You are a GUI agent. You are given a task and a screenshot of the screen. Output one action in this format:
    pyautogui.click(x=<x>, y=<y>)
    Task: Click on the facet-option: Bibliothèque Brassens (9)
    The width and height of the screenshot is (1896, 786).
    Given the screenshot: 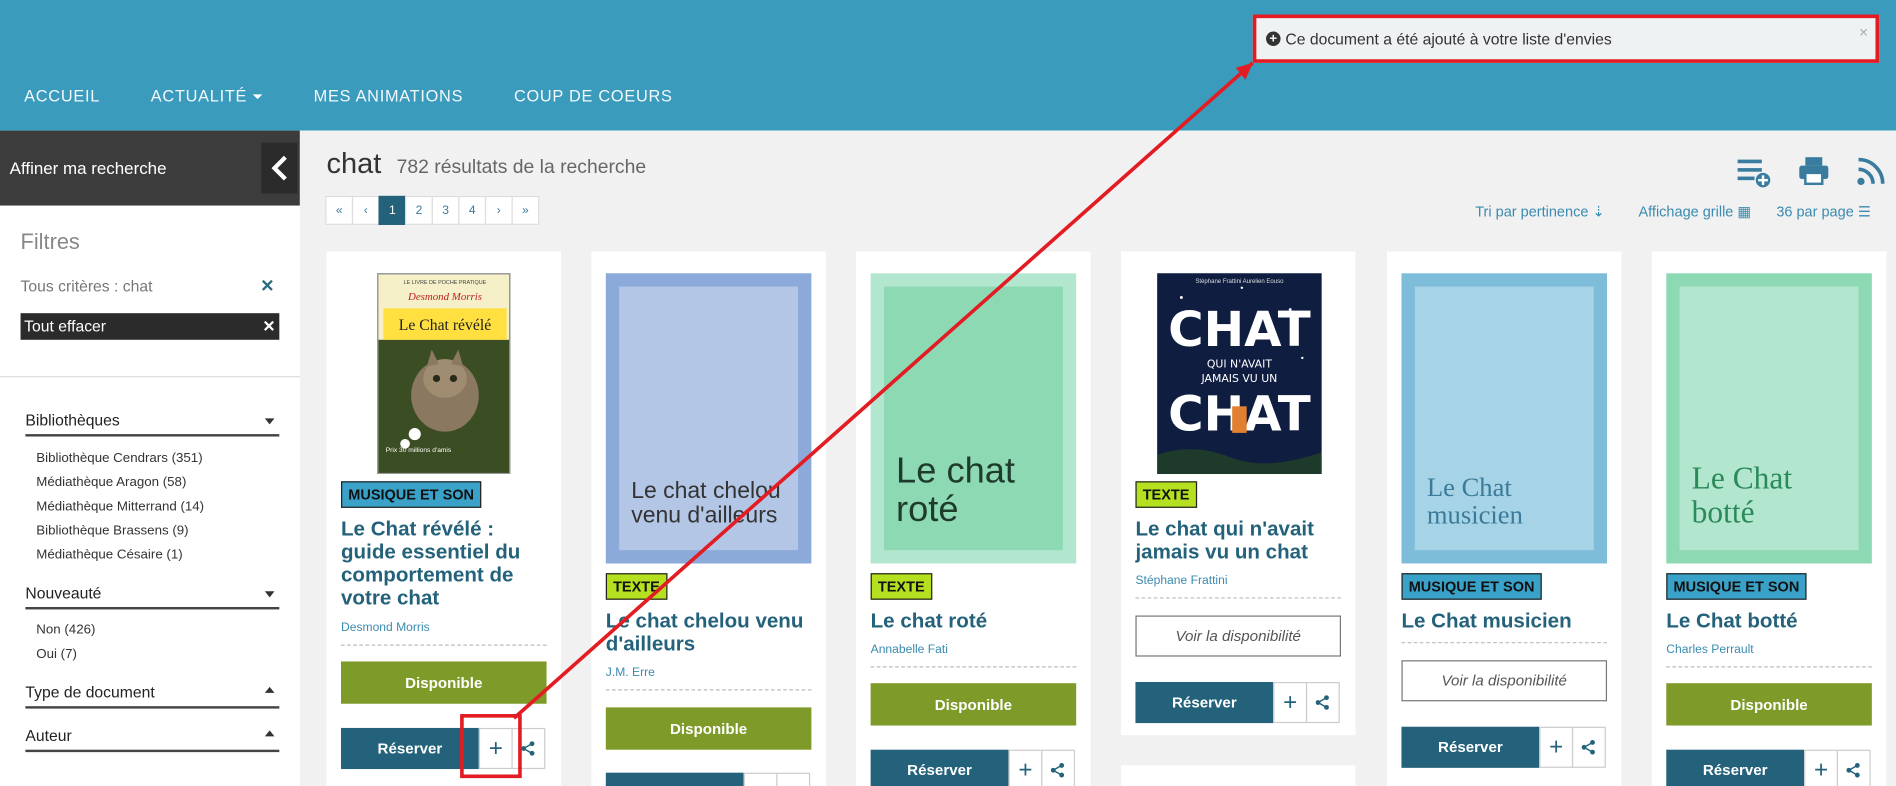 What is the action you would take?
    pyautogui.click(x=120, y=531)
    